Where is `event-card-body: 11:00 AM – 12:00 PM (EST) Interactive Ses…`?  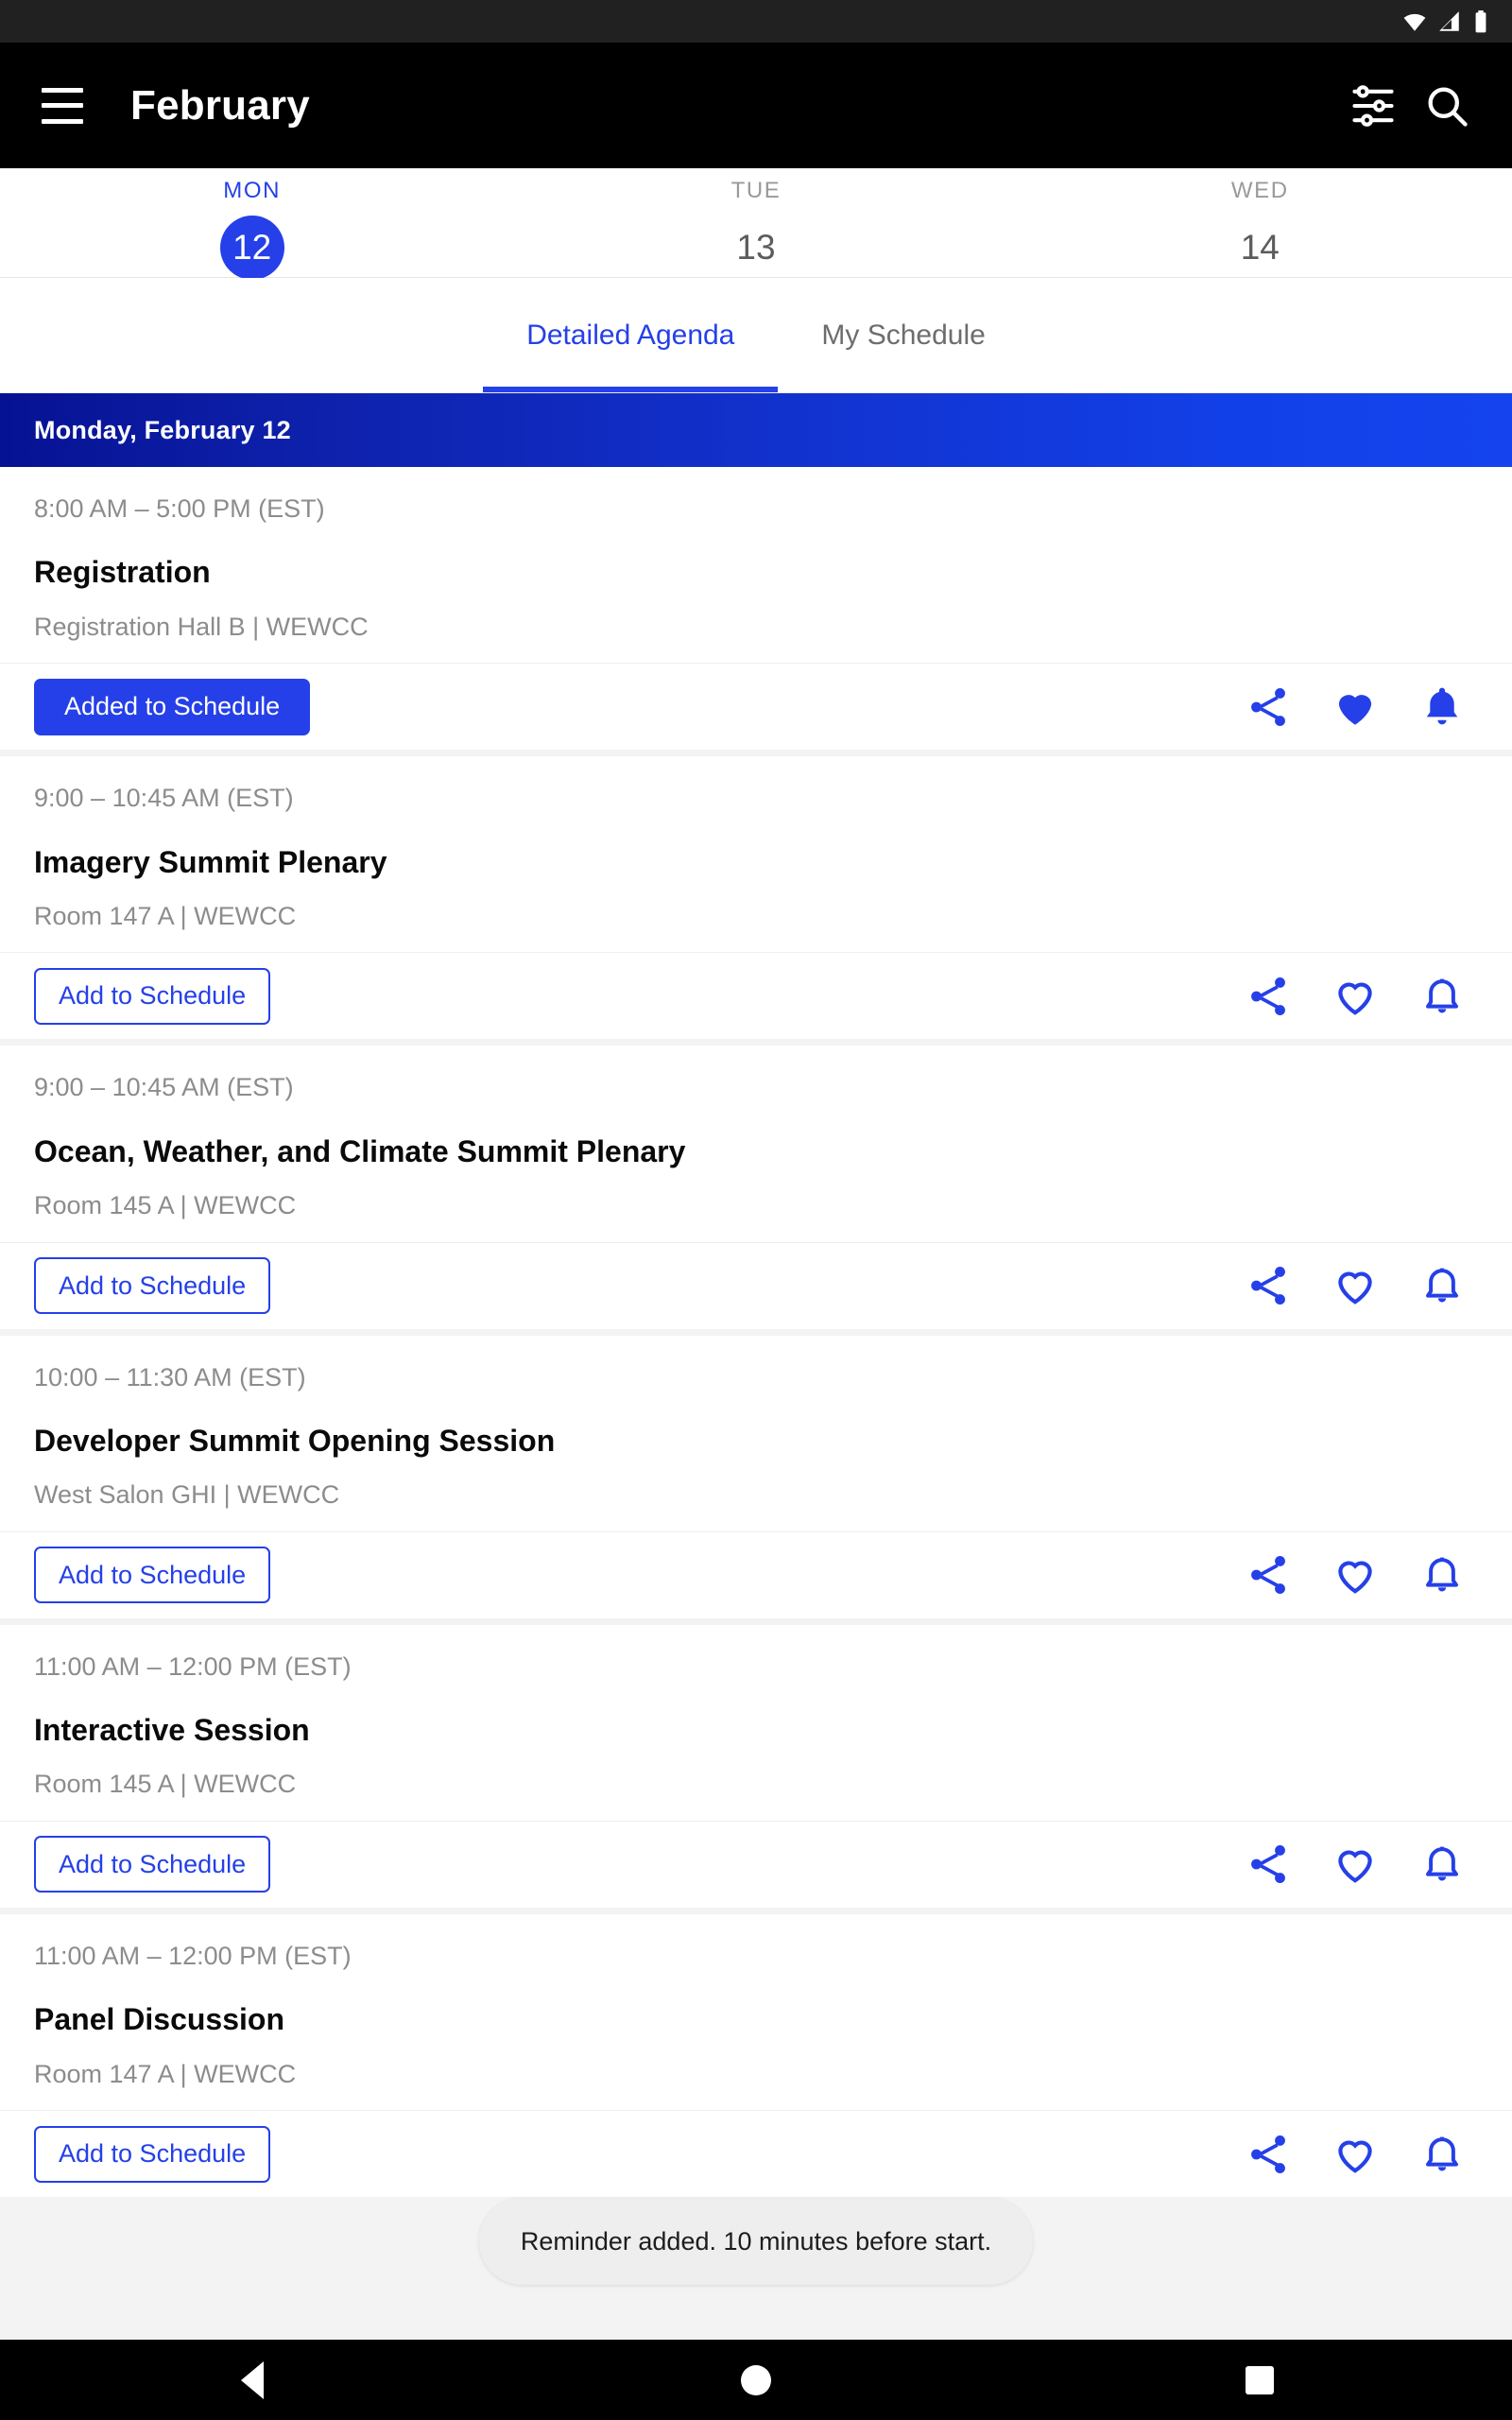 event-card-body: 11:00 AM – 12:00 PM (EST) Interactive Ses… is located at coordinates (756, 1725).